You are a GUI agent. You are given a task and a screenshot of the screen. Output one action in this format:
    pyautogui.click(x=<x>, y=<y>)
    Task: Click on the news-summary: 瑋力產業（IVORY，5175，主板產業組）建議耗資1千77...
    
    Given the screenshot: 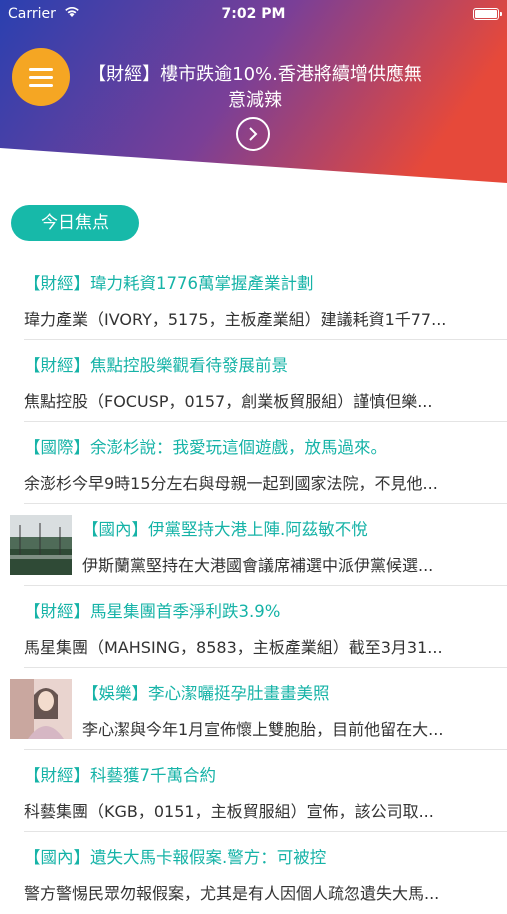 What is the action you would take?
    pyautogui.click(x=235, y=319)
    